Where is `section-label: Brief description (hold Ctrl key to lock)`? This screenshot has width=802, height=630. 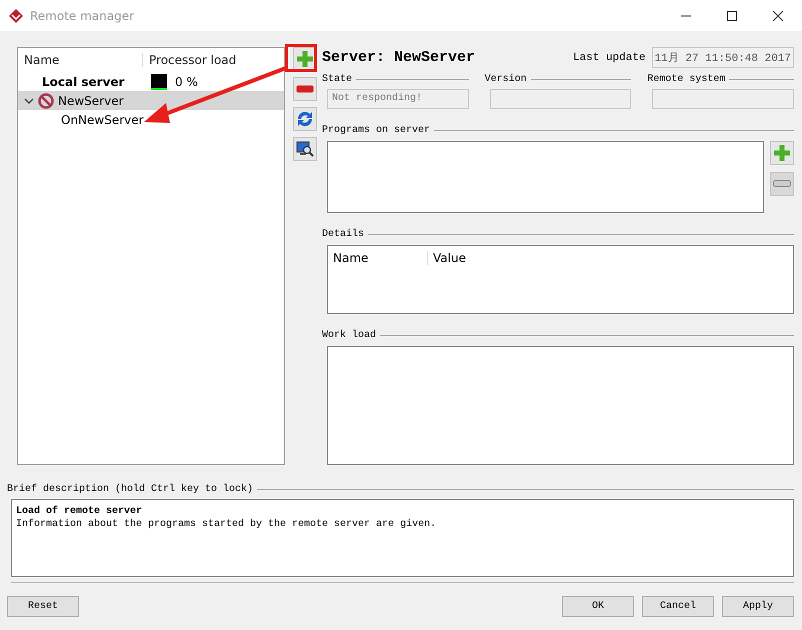 section-label: Brief description (hold Ctrl key to lock) is located at coordinates (130, 489).